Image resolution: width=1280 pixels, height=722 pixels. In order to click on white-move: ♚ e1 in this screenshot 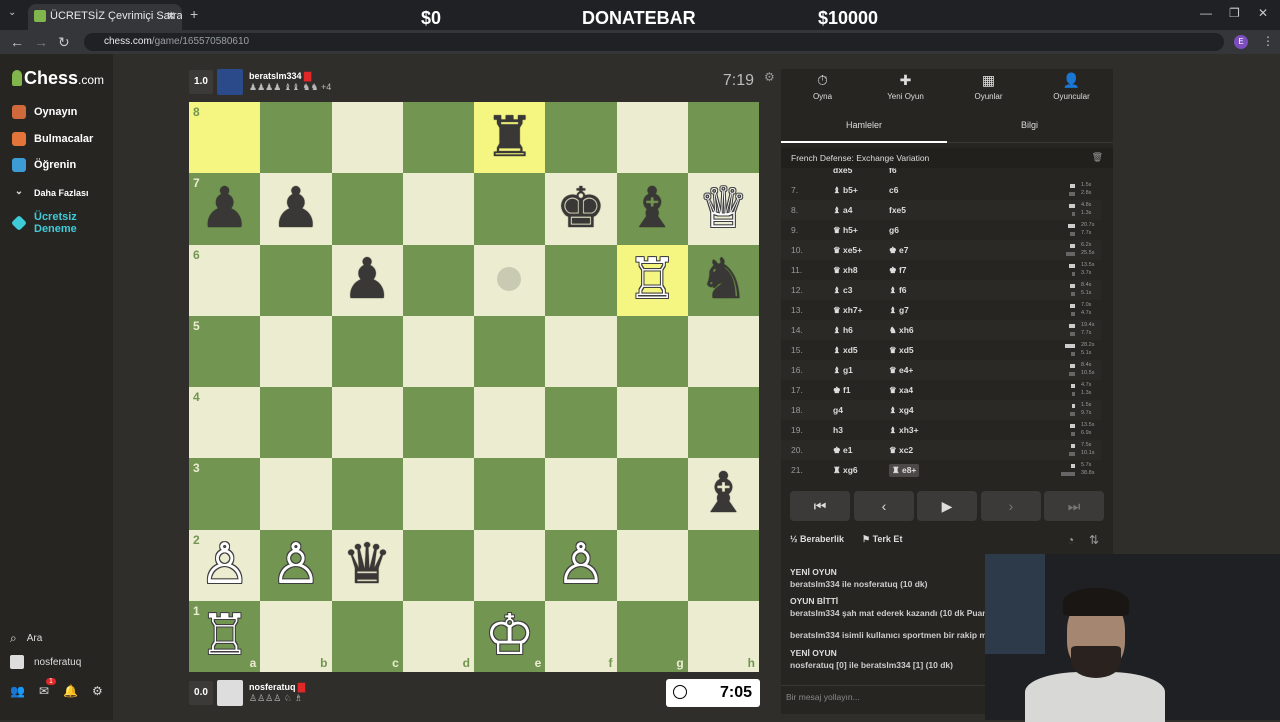, I will do `click(842, 450)`.